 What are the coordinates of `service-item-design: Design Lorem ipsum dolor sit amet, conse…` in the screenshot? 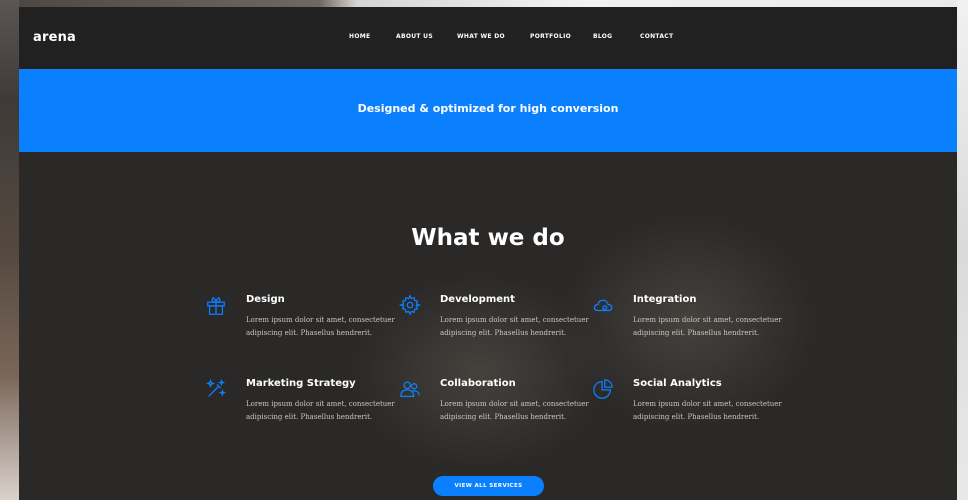 It's located at (300, 324).